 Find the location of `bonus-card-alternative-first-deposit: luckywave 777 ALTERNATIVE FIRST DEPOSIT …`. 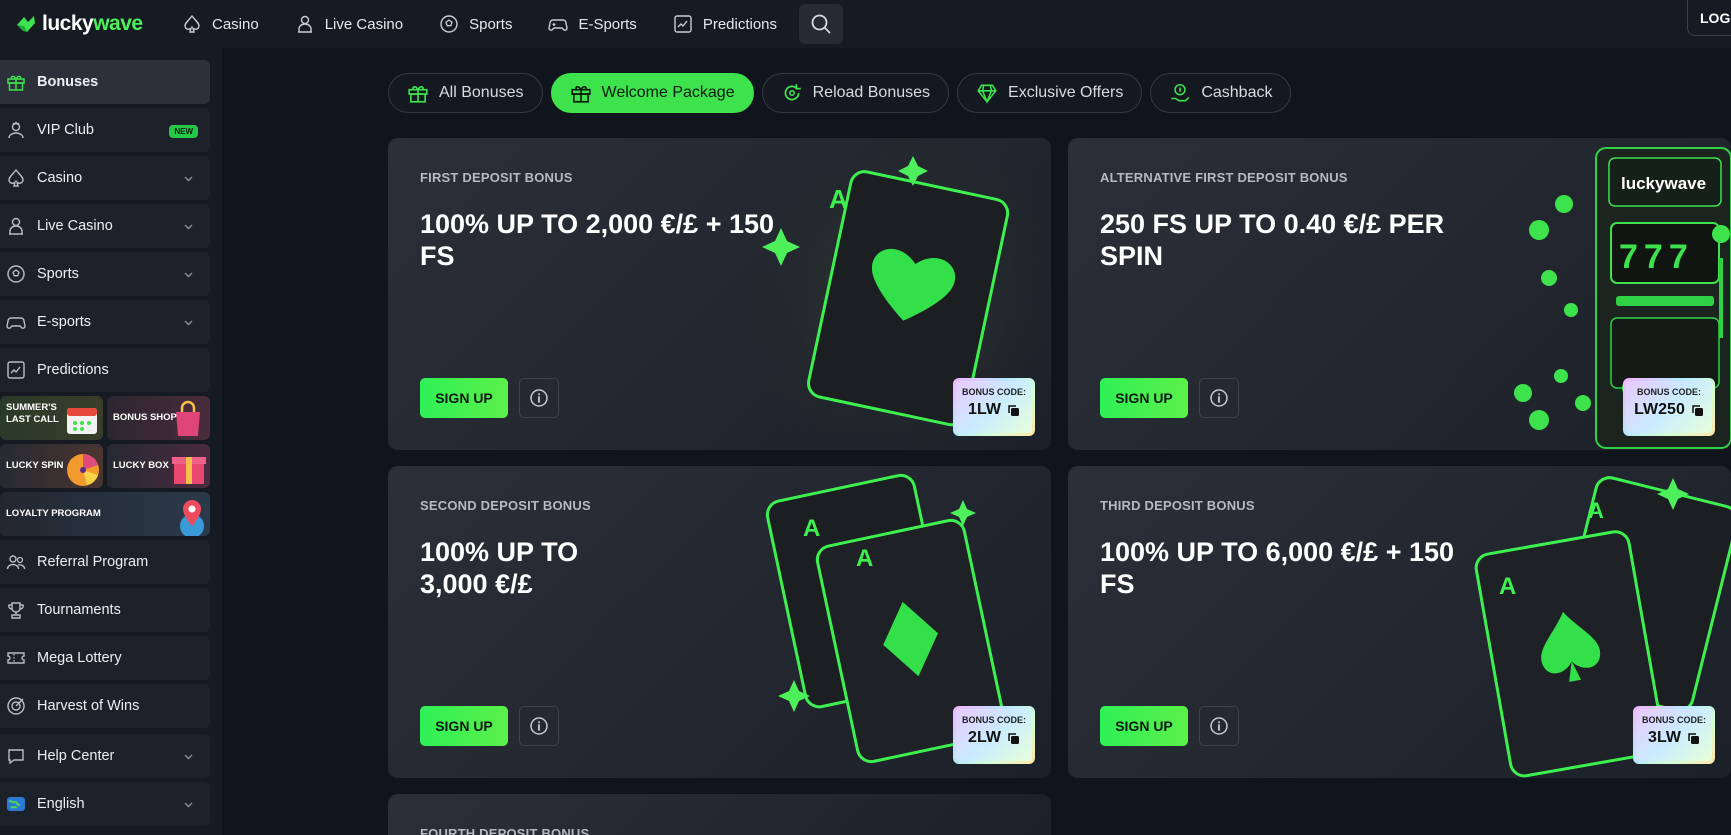

bonus-card-alternative-first-deposit: luckywave 777 ALTERNATIVE FIRST DEPOSIT … is located at coordinates (1399, 294).